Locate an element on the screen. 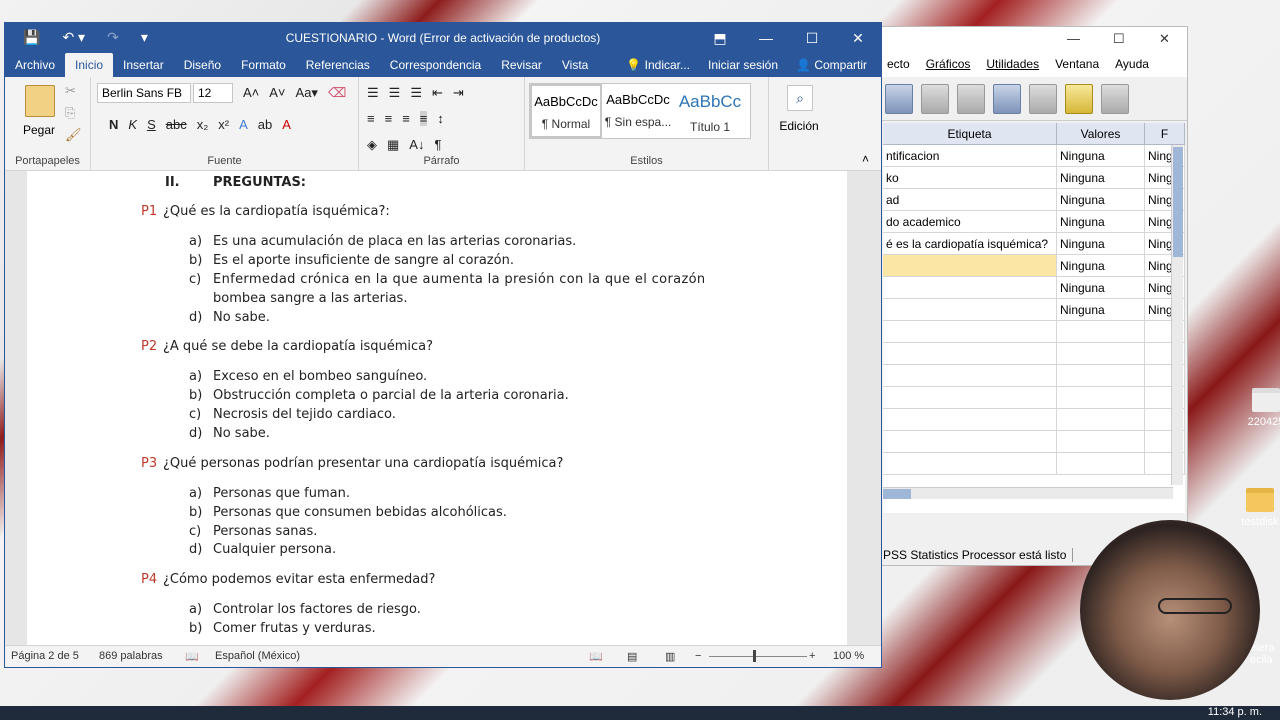  tab-insertar: Insertar is located at coordinates (143, 67).